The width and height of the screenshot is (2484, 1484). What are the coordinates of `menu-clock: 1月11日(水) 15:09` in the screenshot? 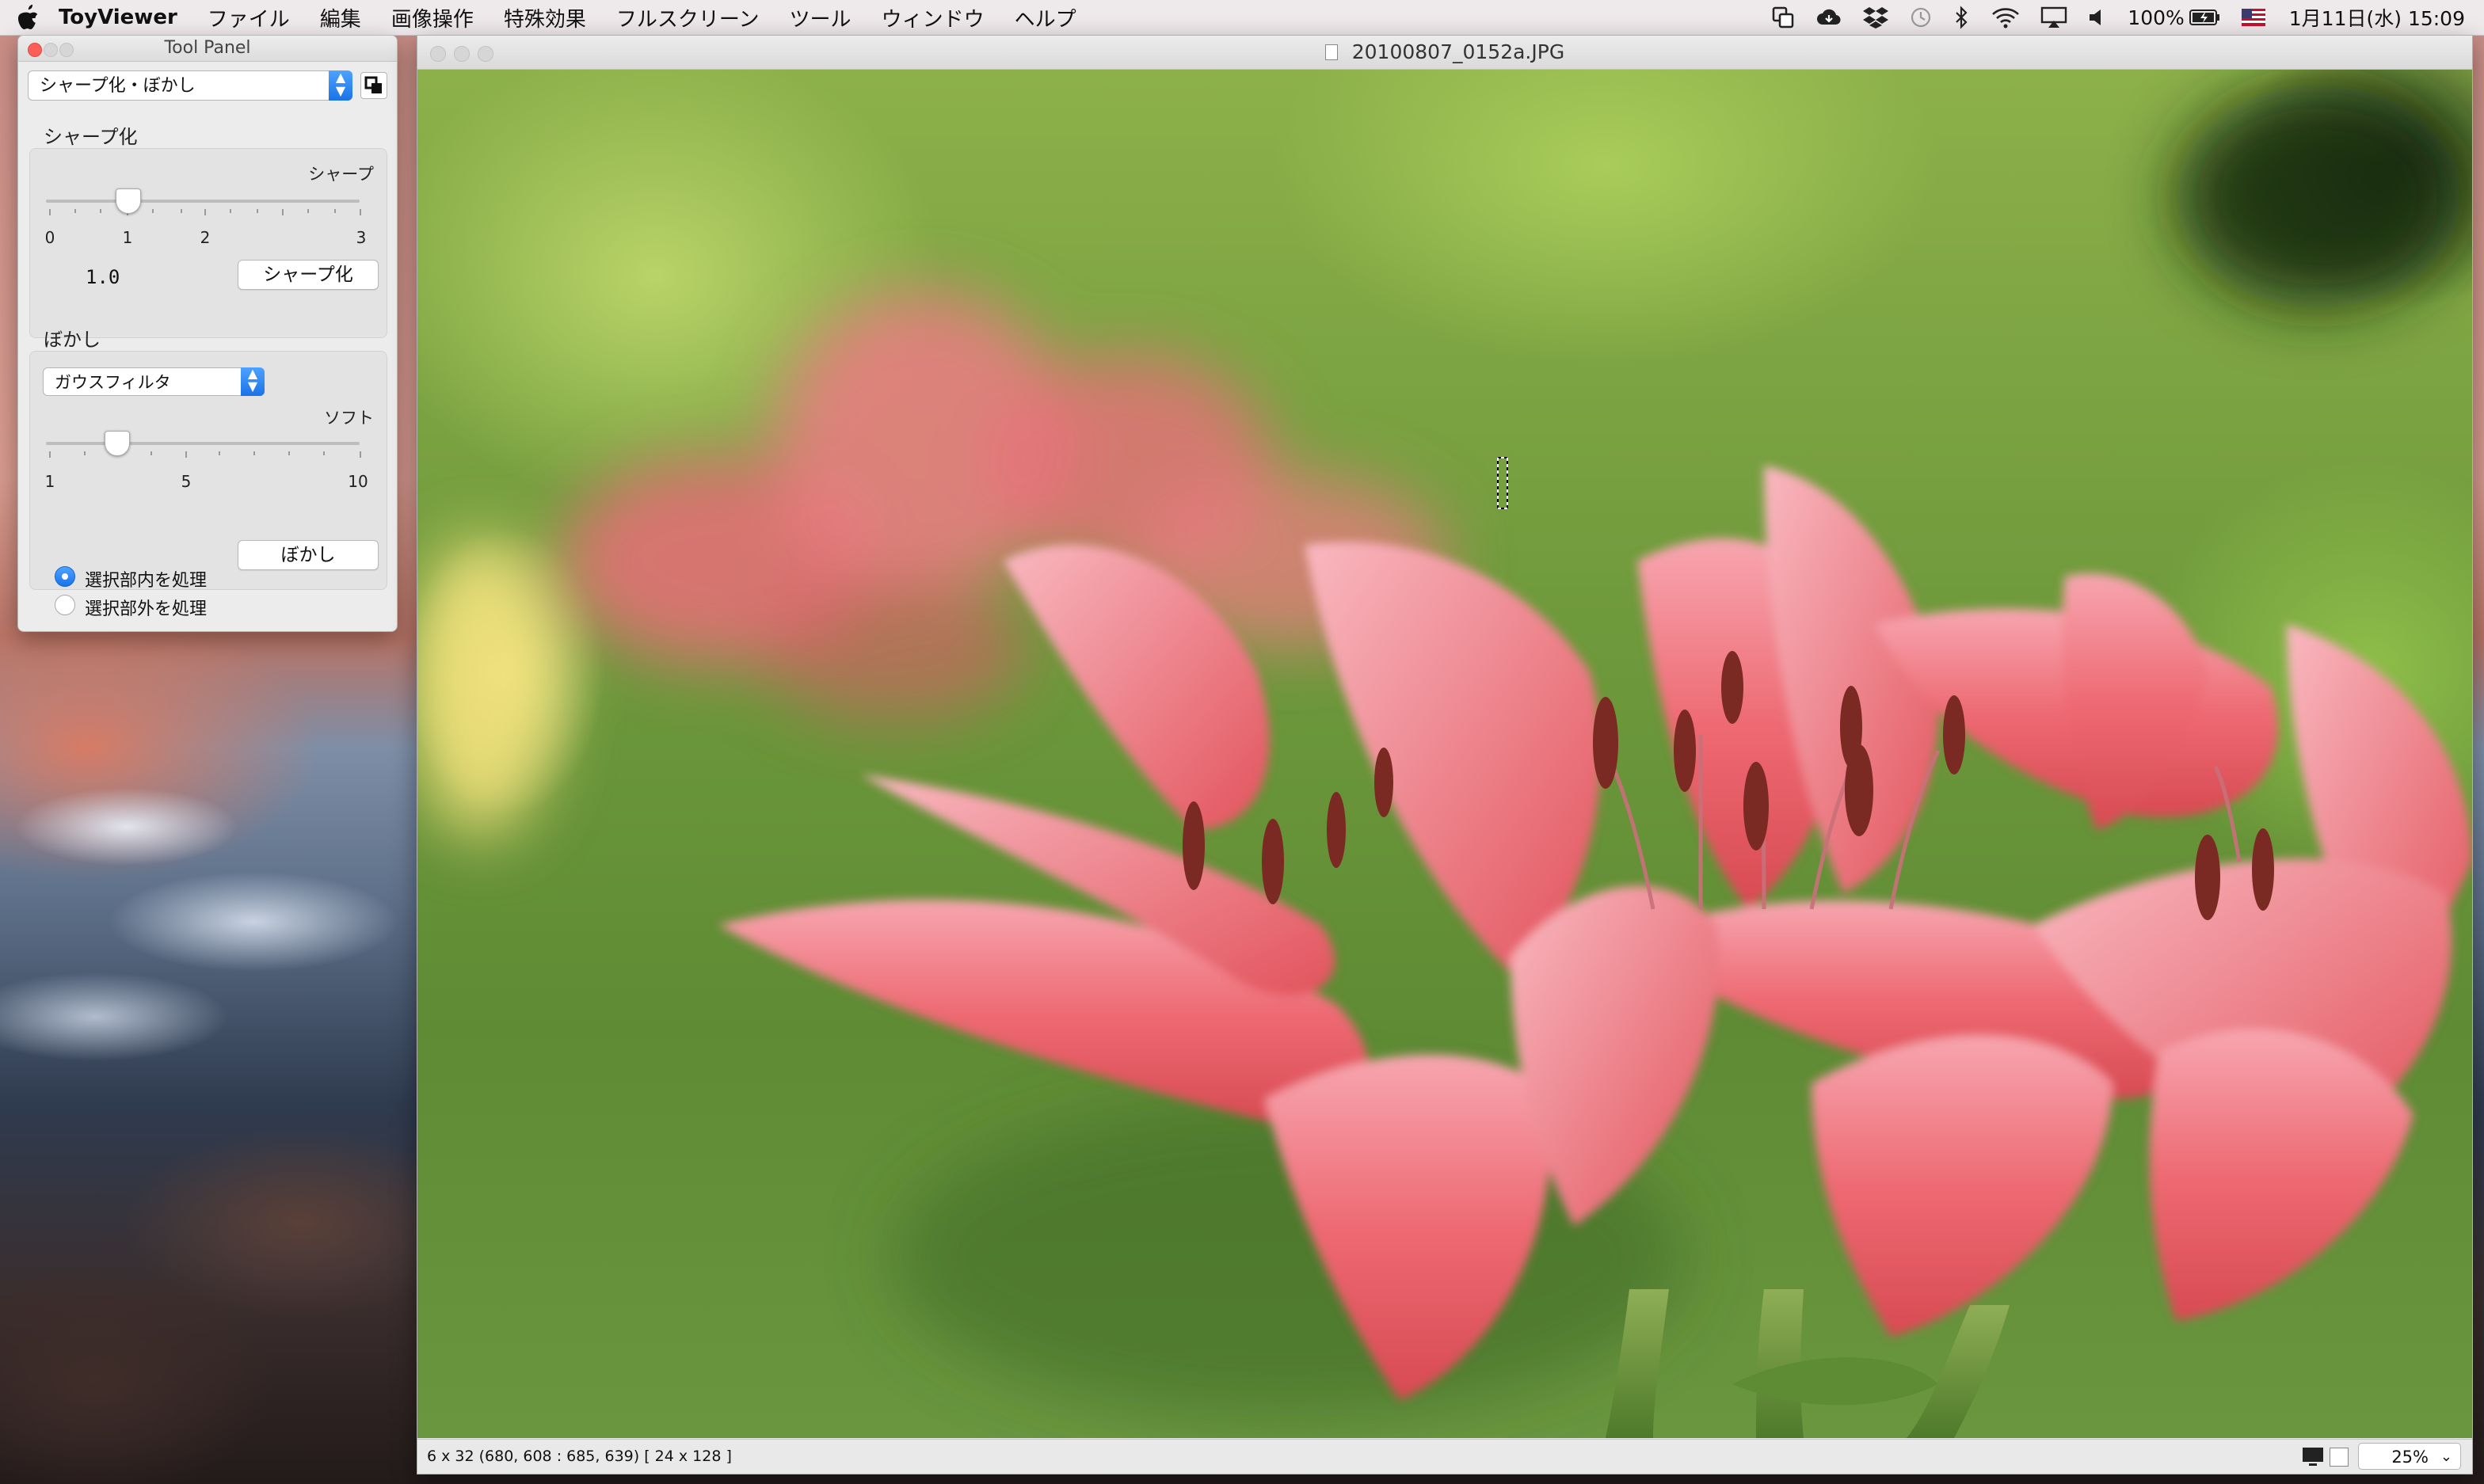 It's located at (2377, 18).